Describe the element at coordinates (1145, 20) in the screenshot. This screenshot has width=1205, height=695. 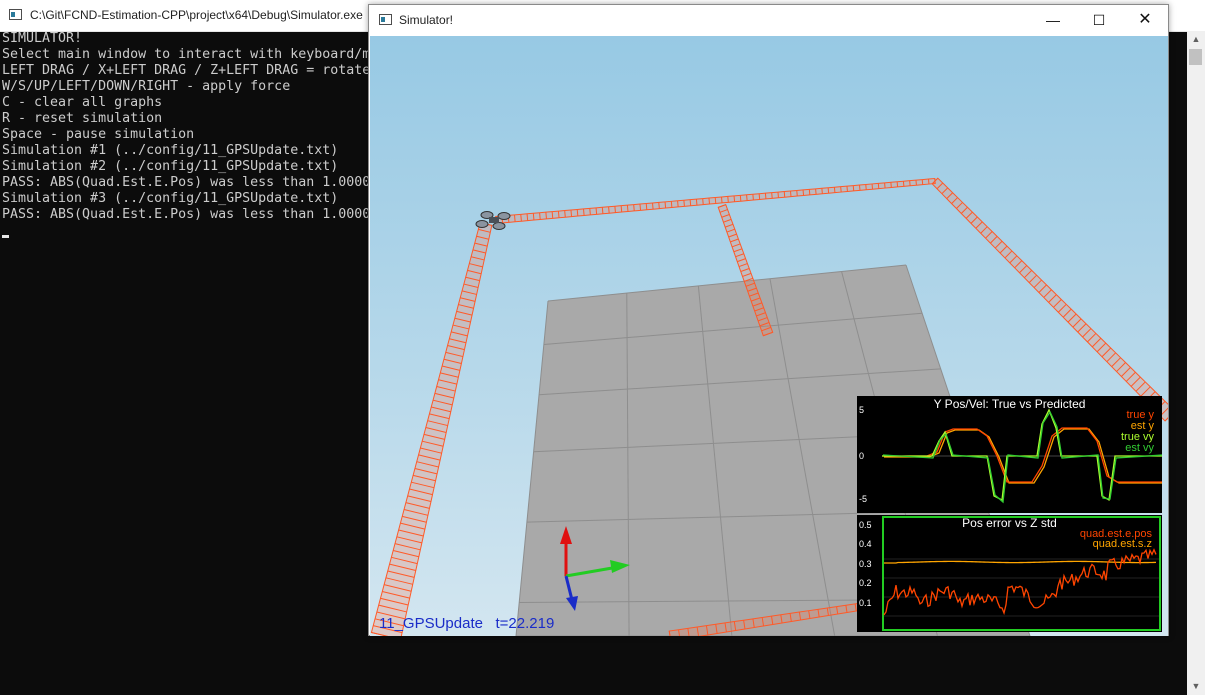
I see `close-button: ✕` at that location.